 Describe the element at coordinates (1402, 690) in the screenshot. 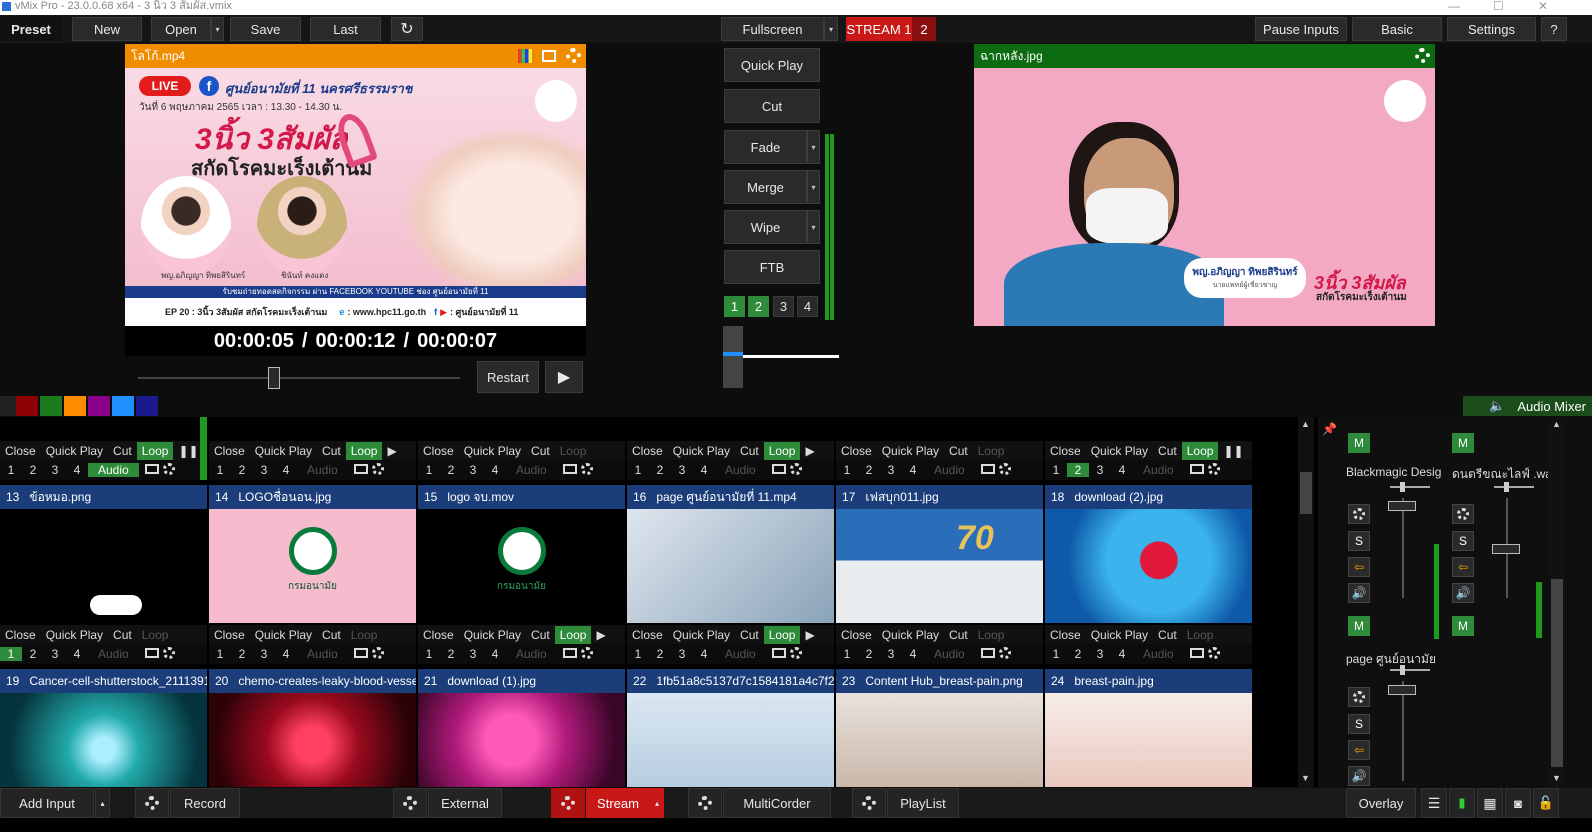

I see `channel-3-fader-handle` at that location.